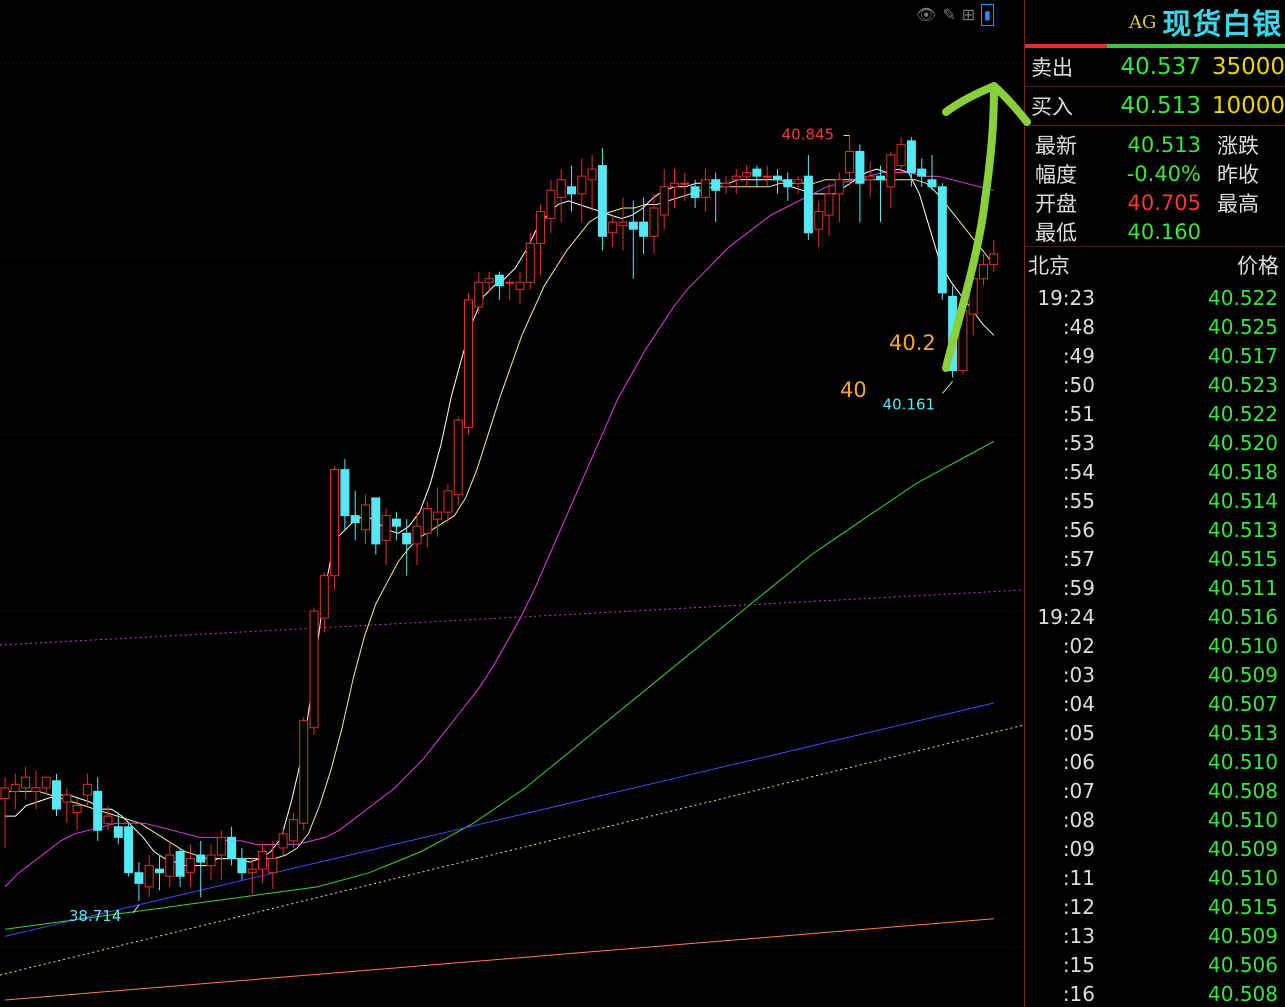 Image resolution: width=1285 pixels, height=1007 pixels. Describe the element at coordinates (1155, 674) in the screenshot. I see `tick-row: :03 40.509` at that location.